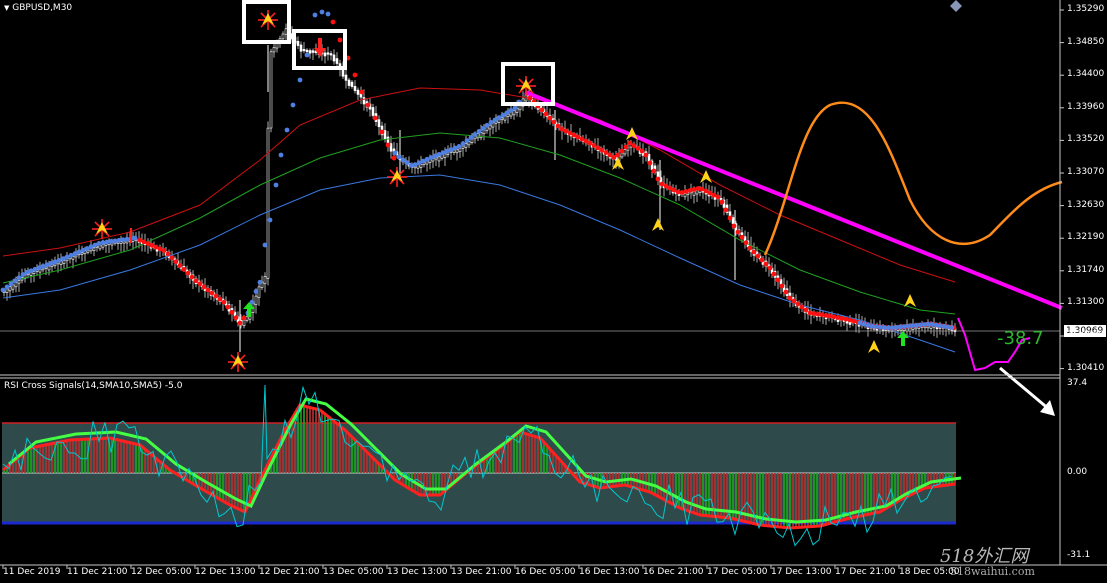 The height and width of the screenshot is (583, 1107). I want to click on price-tick-label: 1.32190, so click(1086, 237).